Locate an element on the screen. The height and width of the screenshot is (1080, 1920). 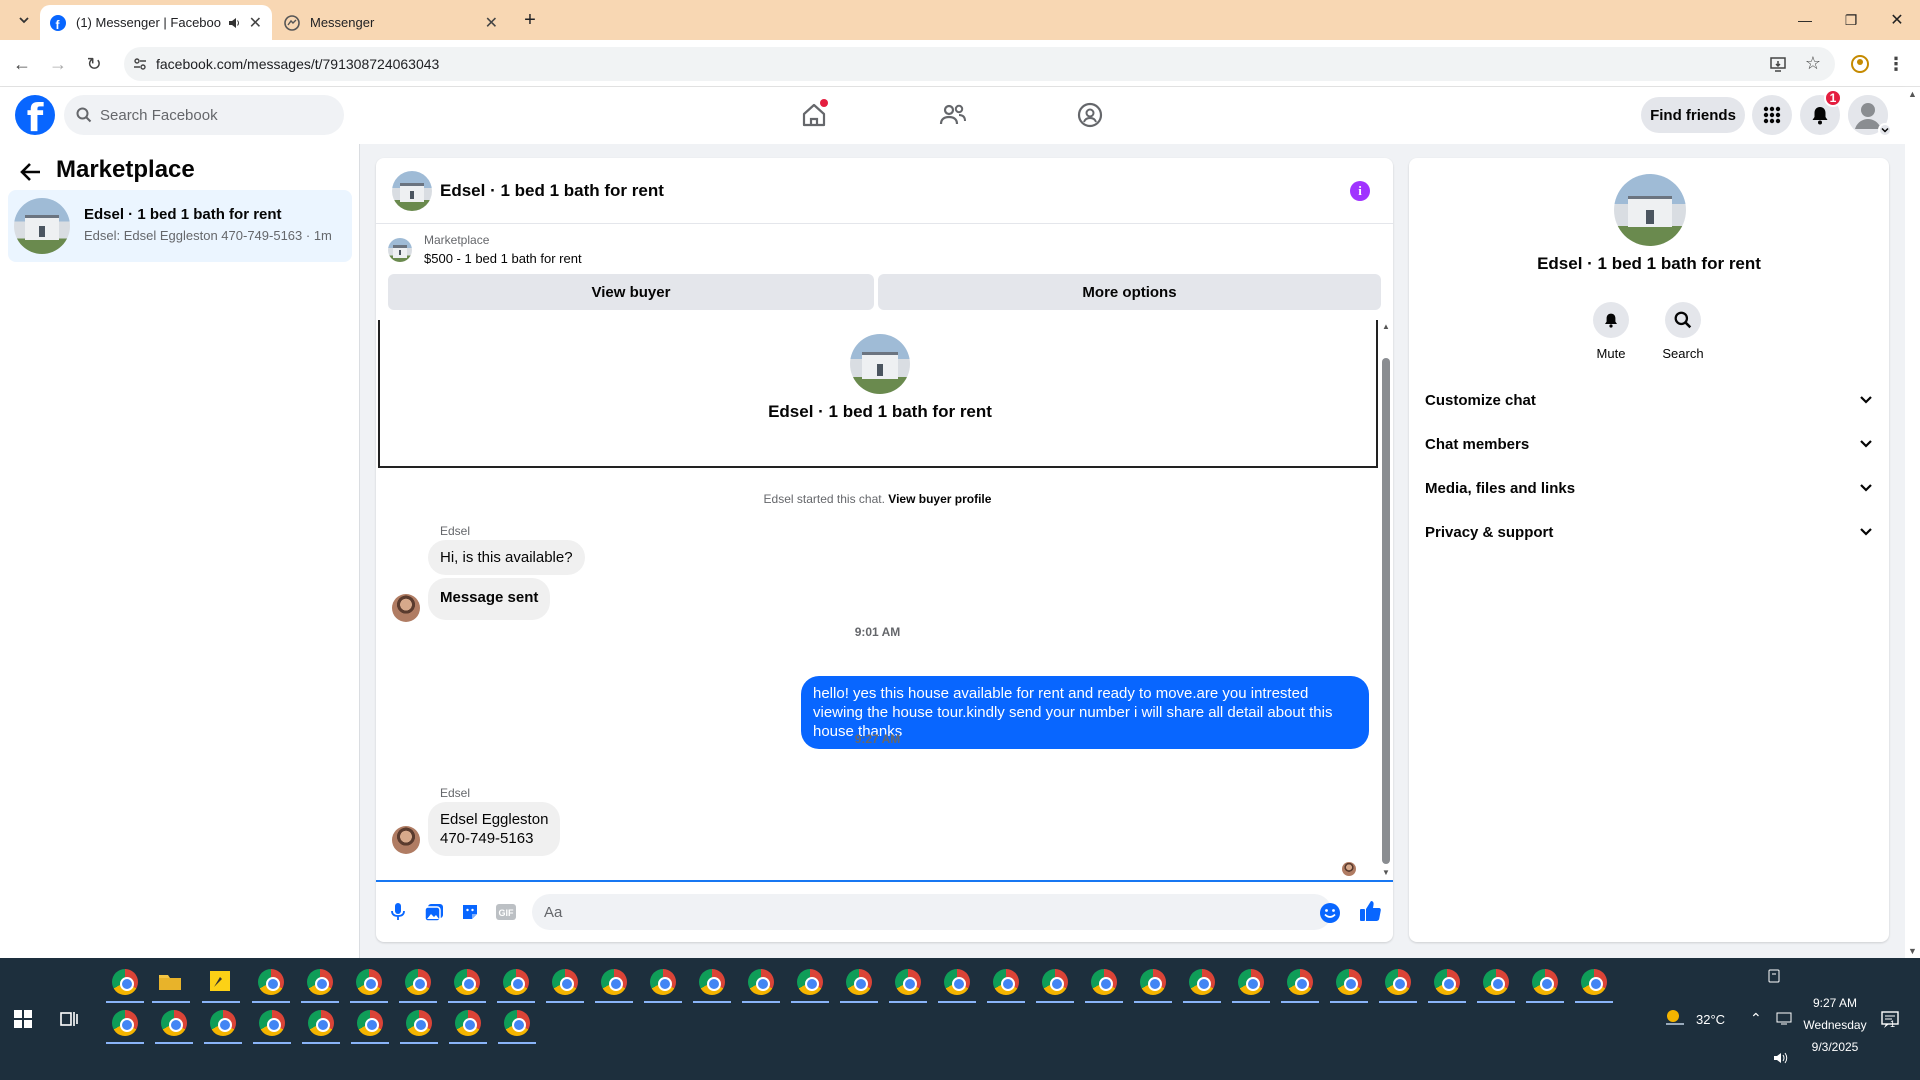
message-input: Aa is located at coordinates (932, 912).